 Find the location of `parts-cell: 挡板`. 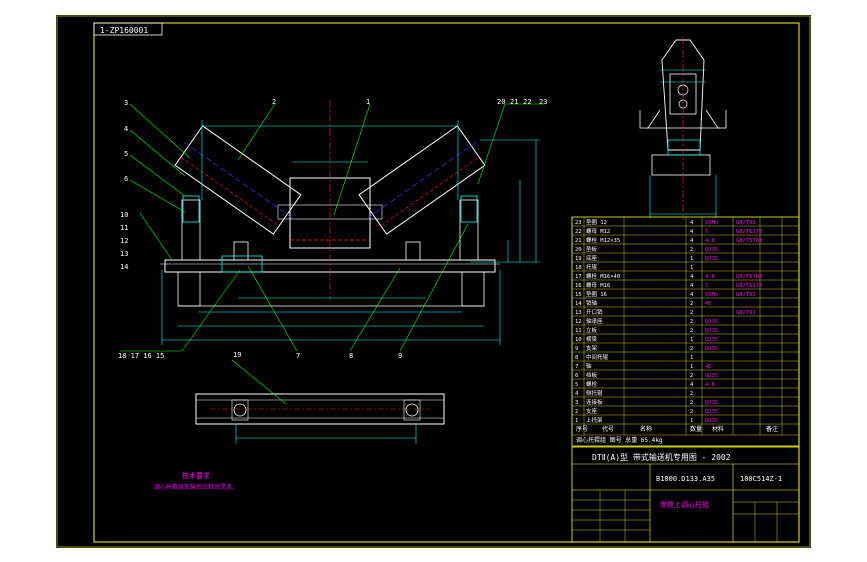

parts-cell: 挡板 is located at coordinates (592, 375).